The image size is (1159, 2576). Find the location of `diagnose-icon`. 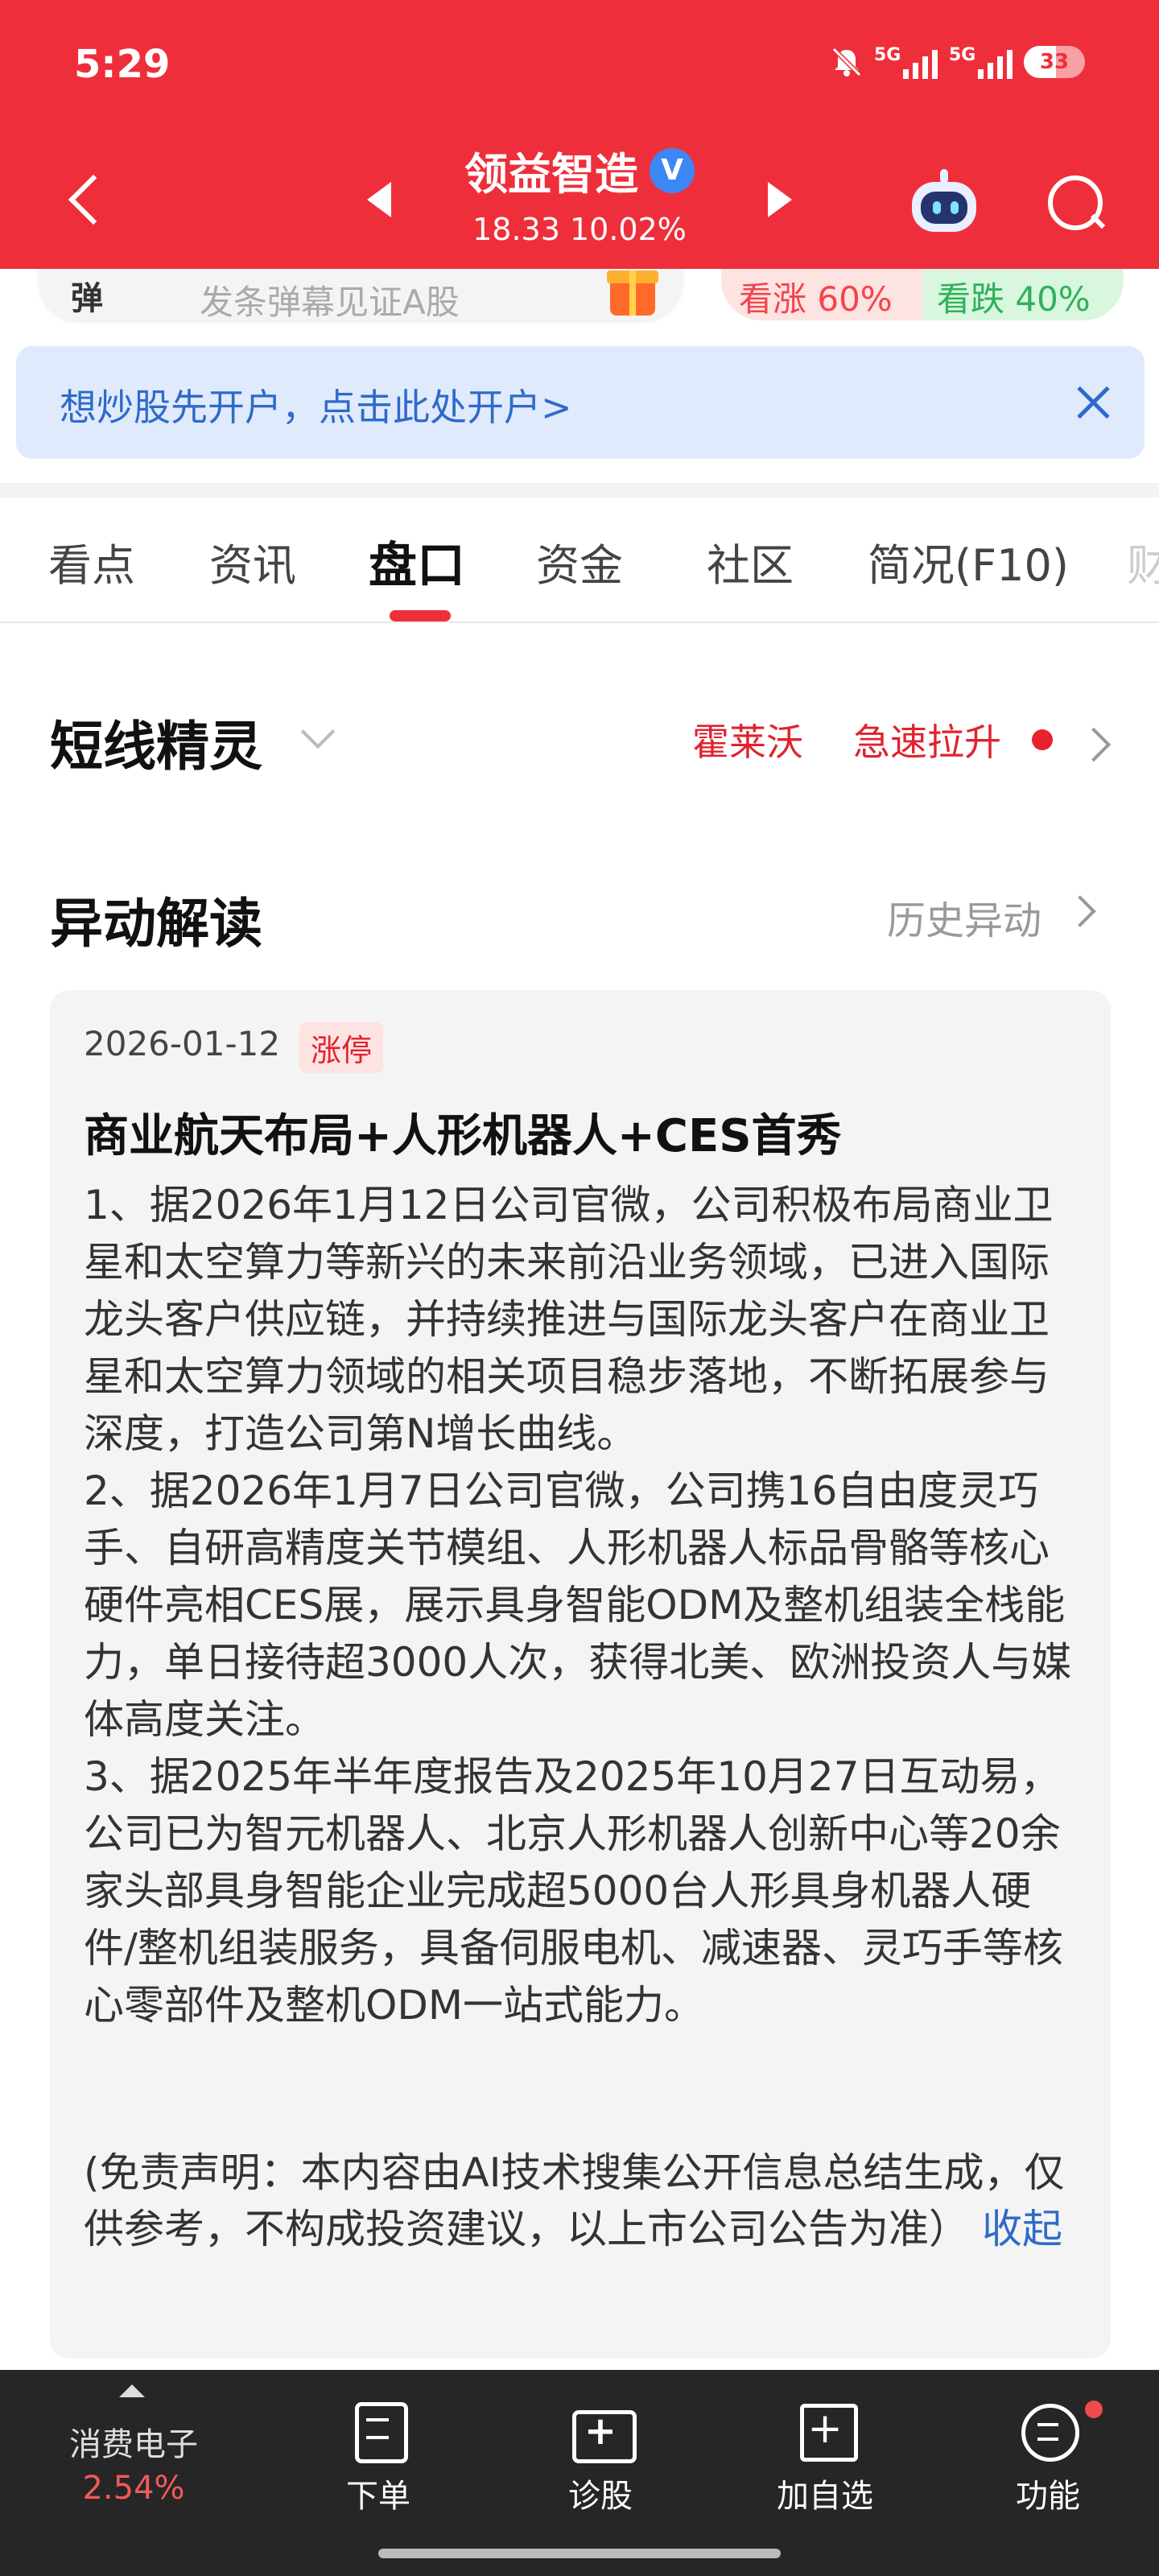

diagnose-icon is located at coordinates (604, 2432).